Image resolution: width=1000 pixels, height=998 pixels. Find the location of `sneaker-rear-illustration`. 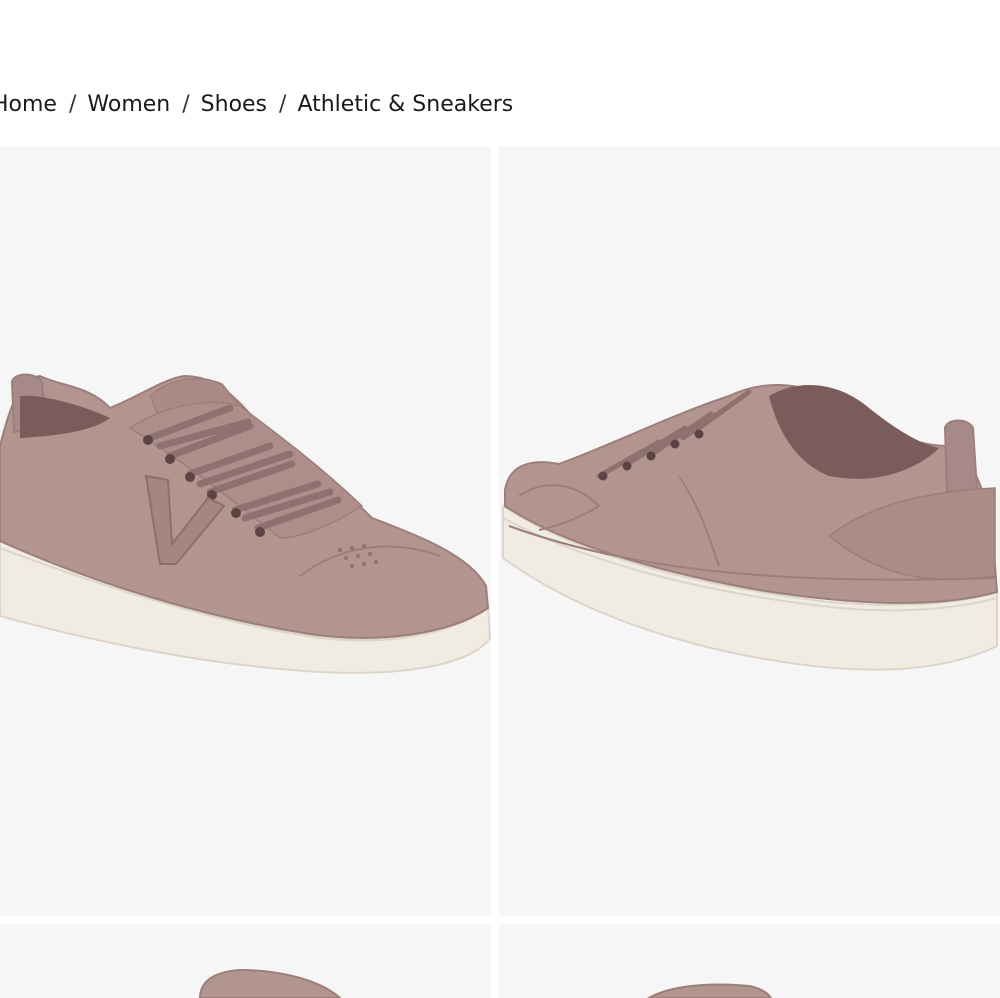

sneaker-rear-illustration is located at coordinates (750, 527).